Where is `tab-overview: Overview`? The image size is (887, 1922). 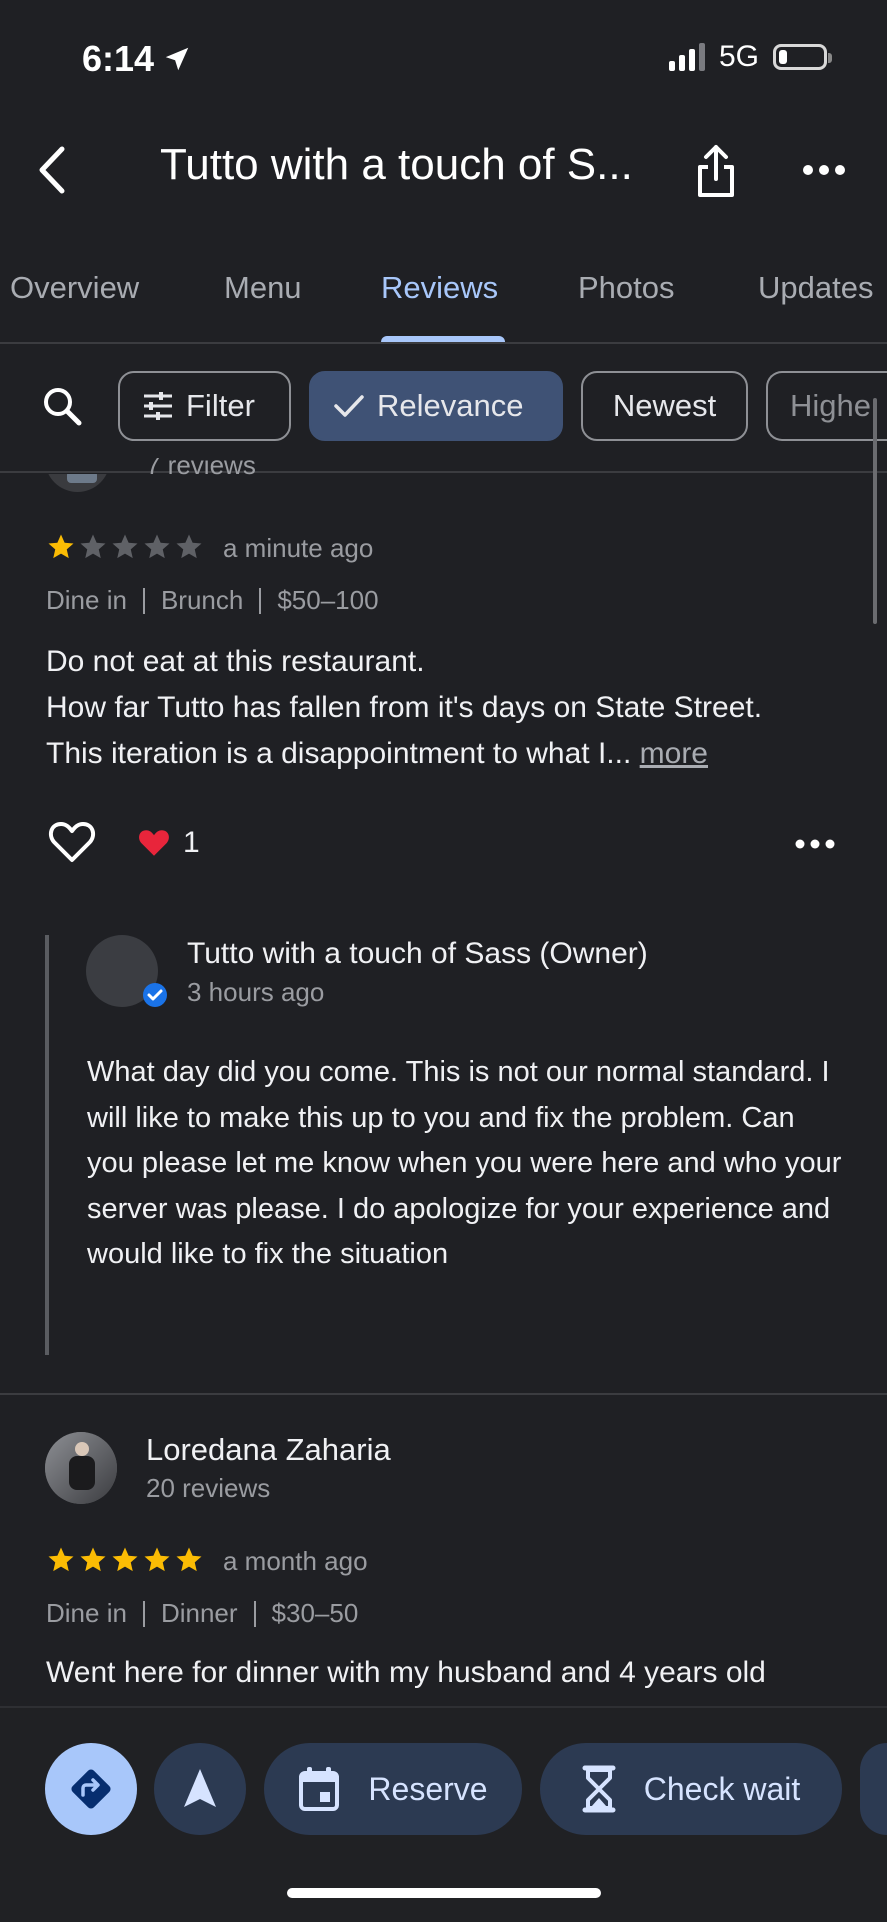
tab-overview: Overview is located at coordinates (74, 288).